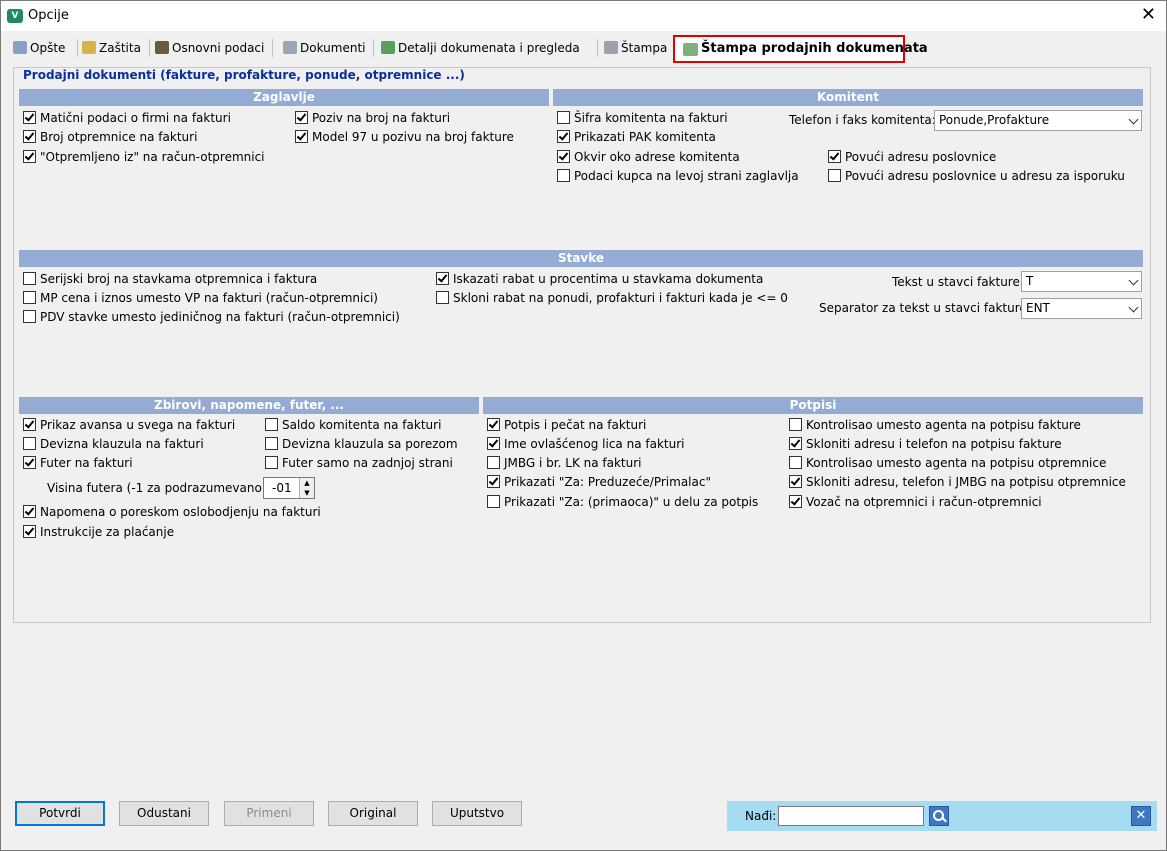 The image size is (1167, 851). What do you see at coordinates (129, 425) in the screenshot?
I see `checkbox-prikaz-avansa: Prikaz avansa u svega na fakturi` at bounding box center [129, 425].